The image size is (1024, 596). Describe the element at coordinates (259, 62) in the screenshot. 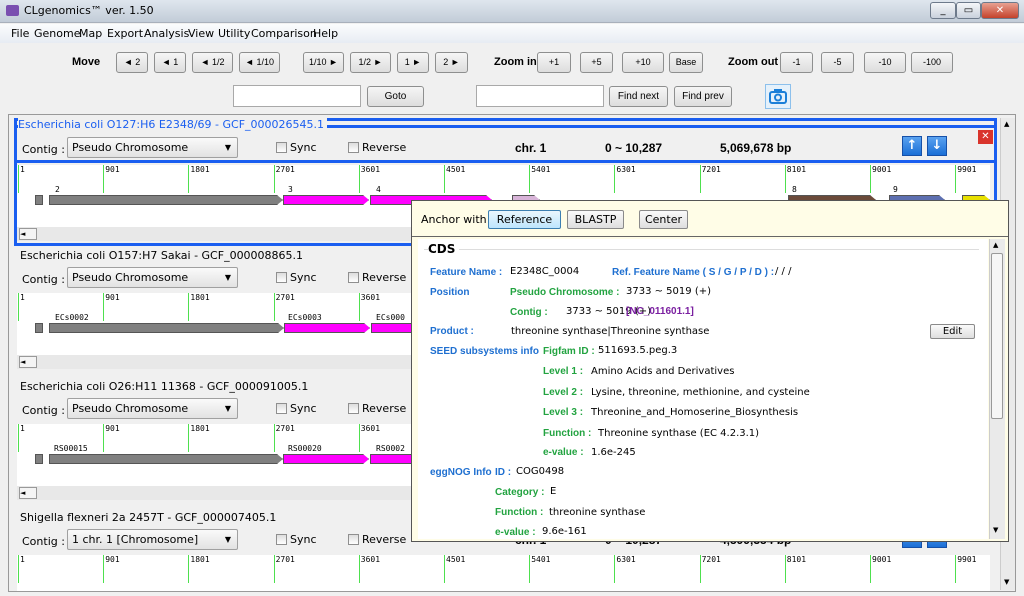

I see `move-left-tenth-button: ◄ 1/10` at that location.